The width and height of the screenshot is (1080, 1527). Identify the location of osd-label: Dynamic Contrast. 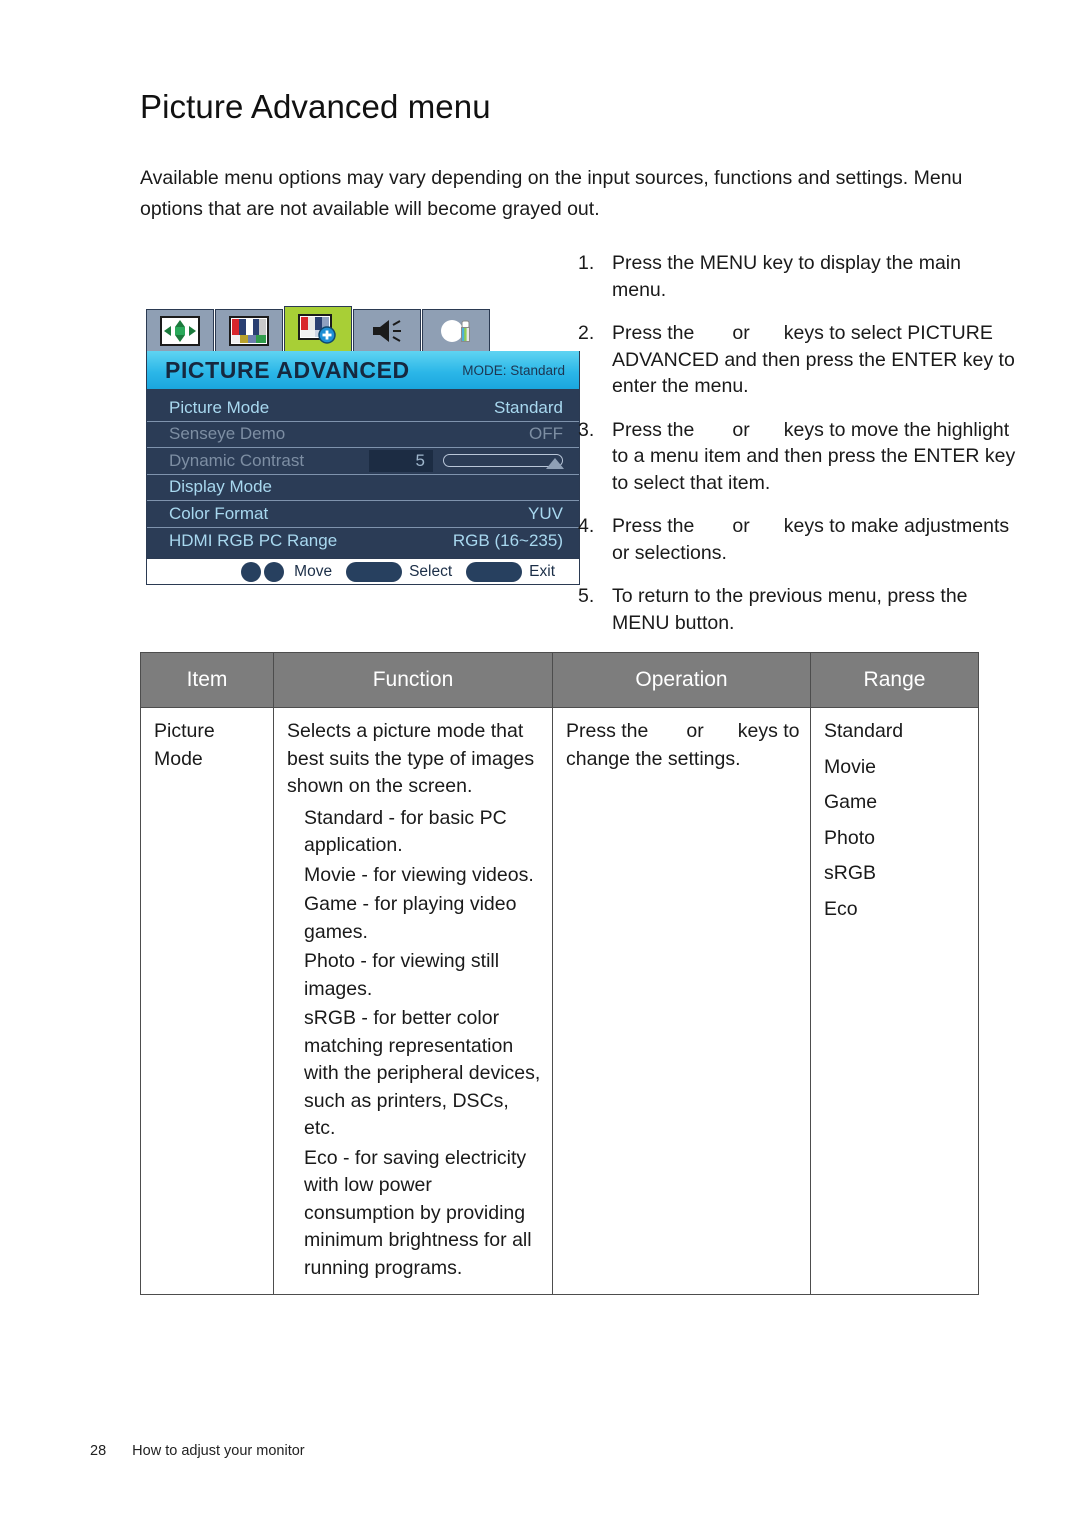
(237, 460).